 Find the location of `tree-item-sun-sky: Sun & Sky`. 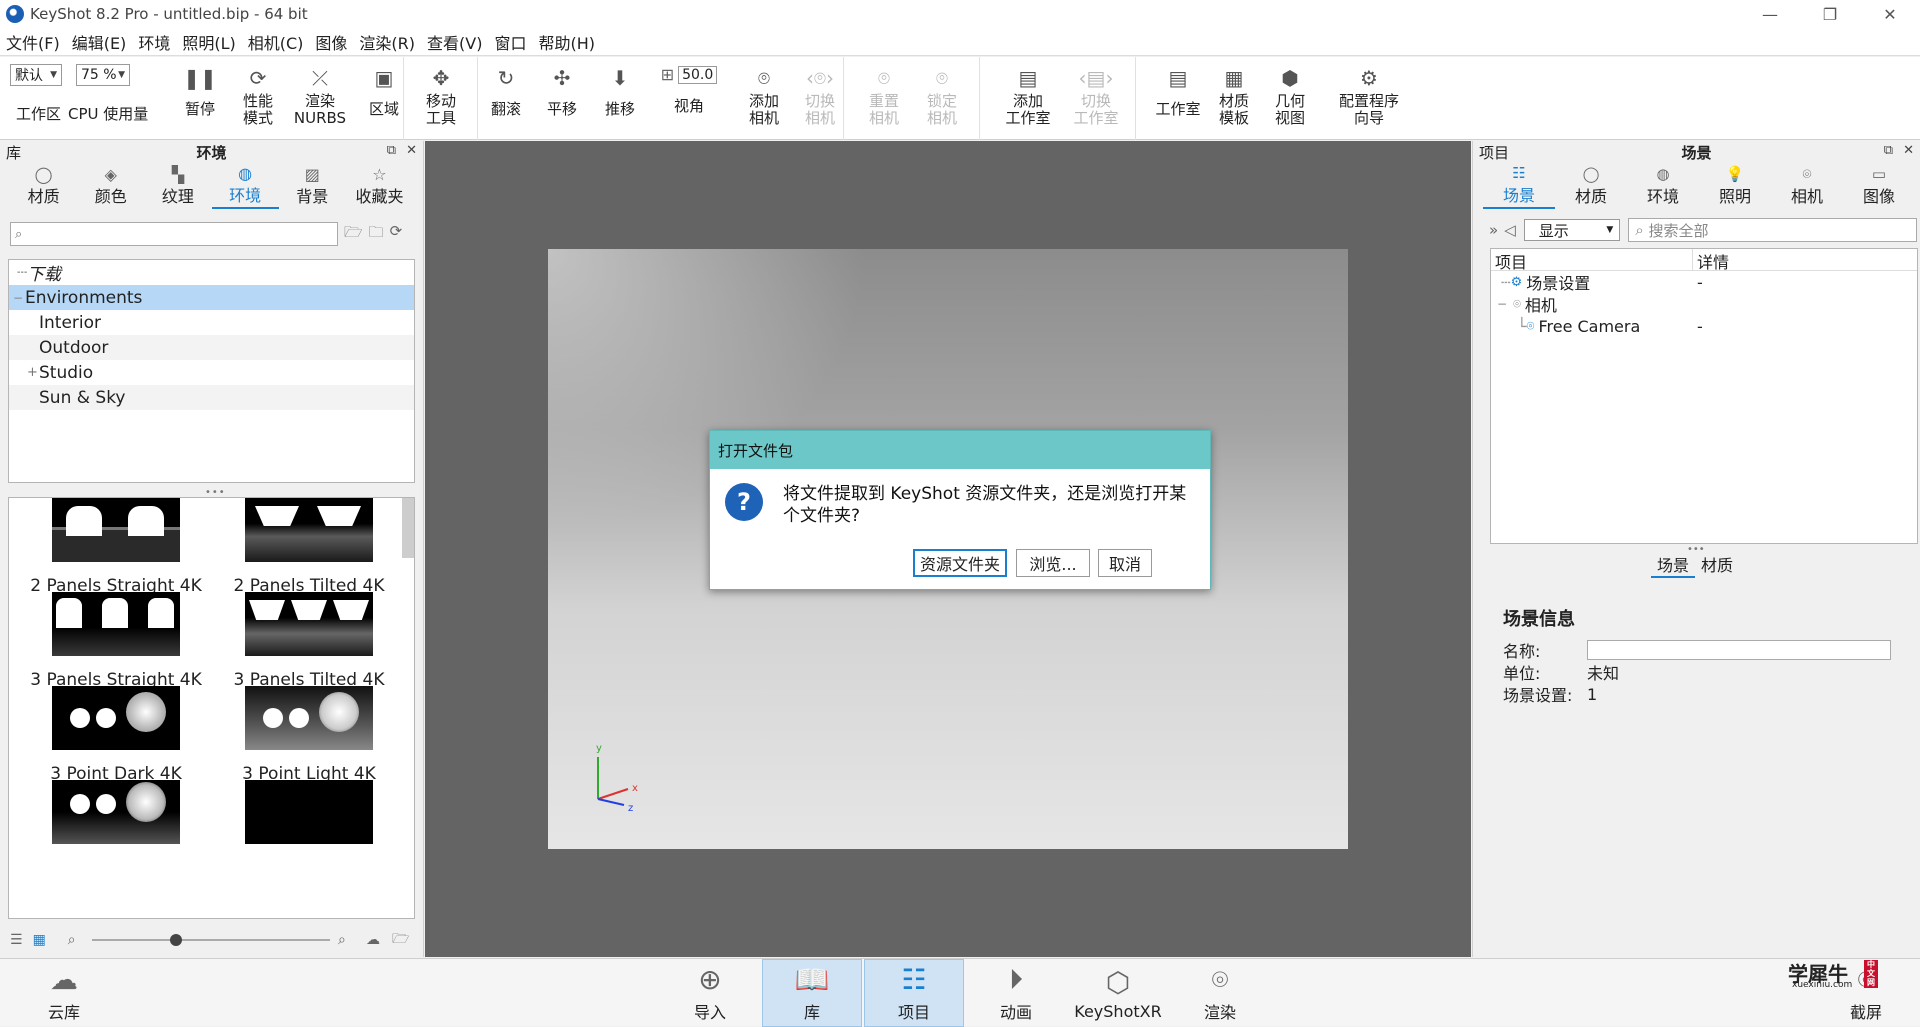

tree-item-sun-sky: Sun & Sky is located at coordinates (211, 397).